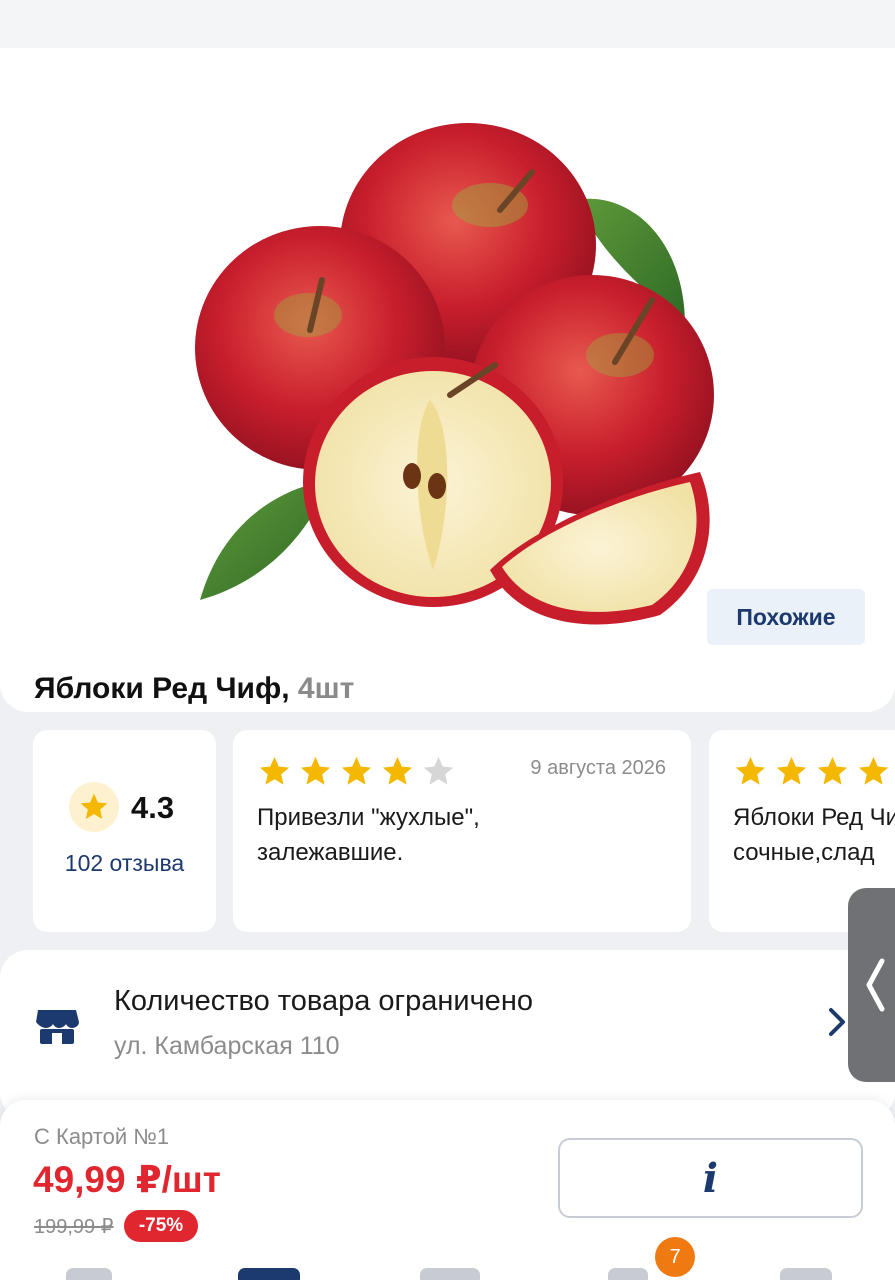  Describe the element at coordinates (675, 1257) in the screenshot. I see `cart-count-badge: 7` at that location.